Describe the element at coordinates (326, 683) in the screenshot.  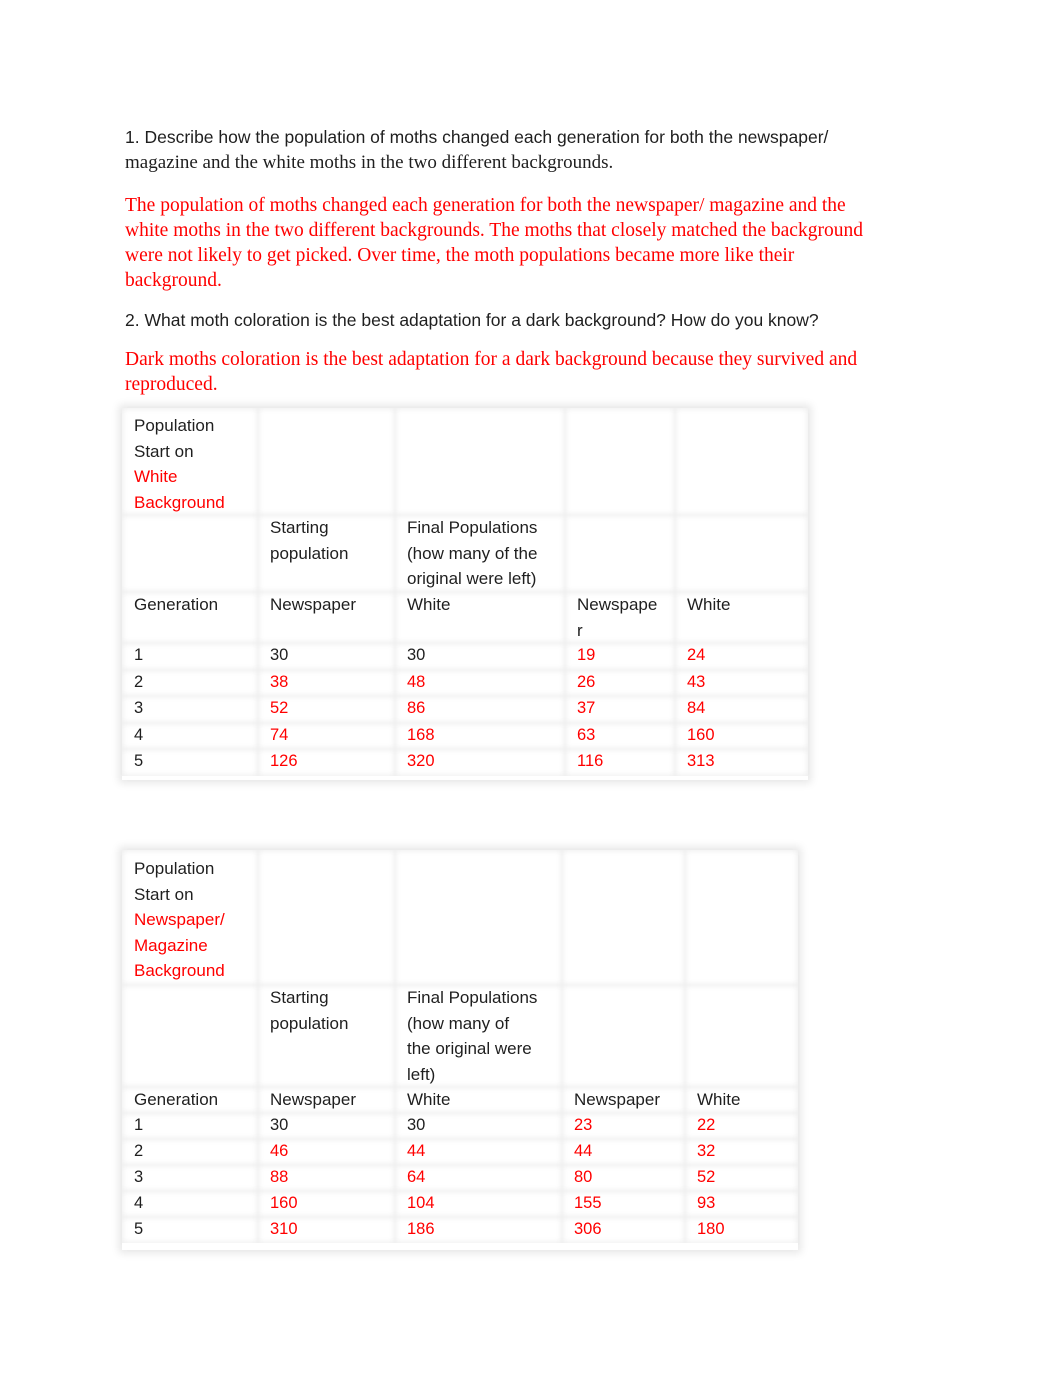
I see `cell-start-newspaper: 38` at that location.